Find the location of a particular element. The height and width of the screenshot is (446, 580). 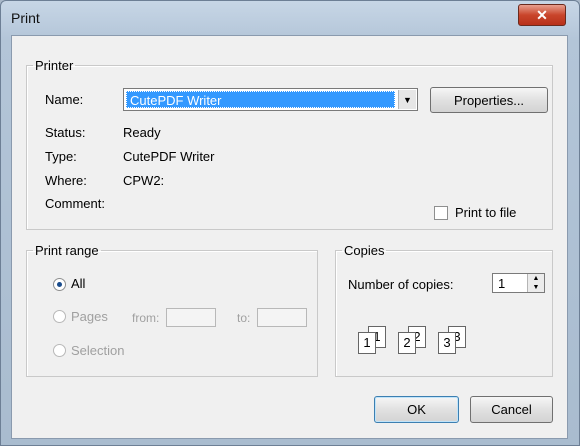

print-range-legend: Print range is located at coordinates (67, 250).